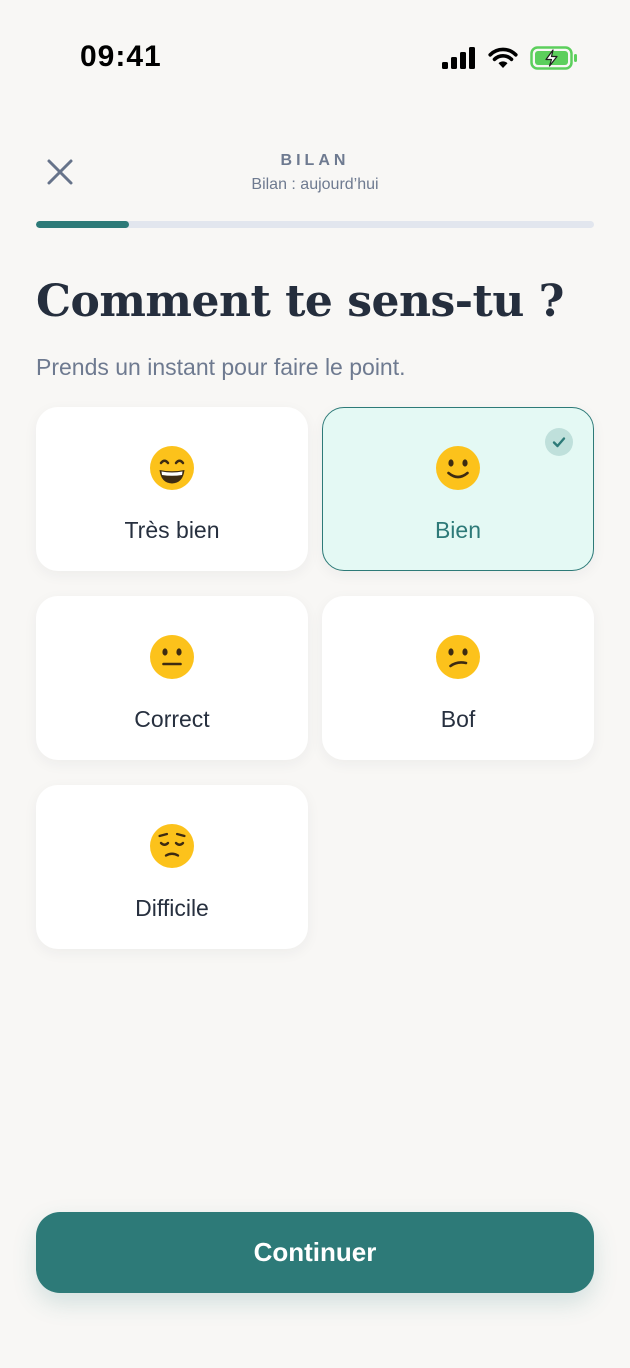  I want to click on neutral-face-icon, so click(172, 641).